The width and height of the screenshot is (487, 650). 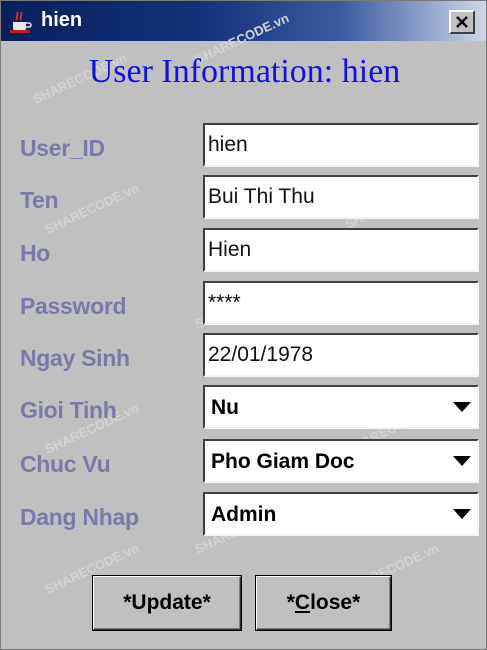 What do you see at coordinates (244, 514) in the screenshot?
I see `dang-nhap-value: Admin` at bounding box center [244, 514].